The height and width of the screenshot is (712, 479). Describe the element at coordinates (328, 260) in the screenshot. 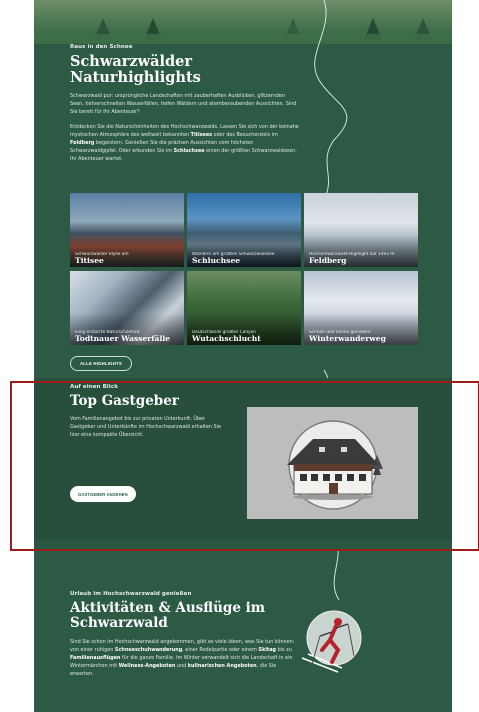

I see `tile-name: Feldberg` at that location.